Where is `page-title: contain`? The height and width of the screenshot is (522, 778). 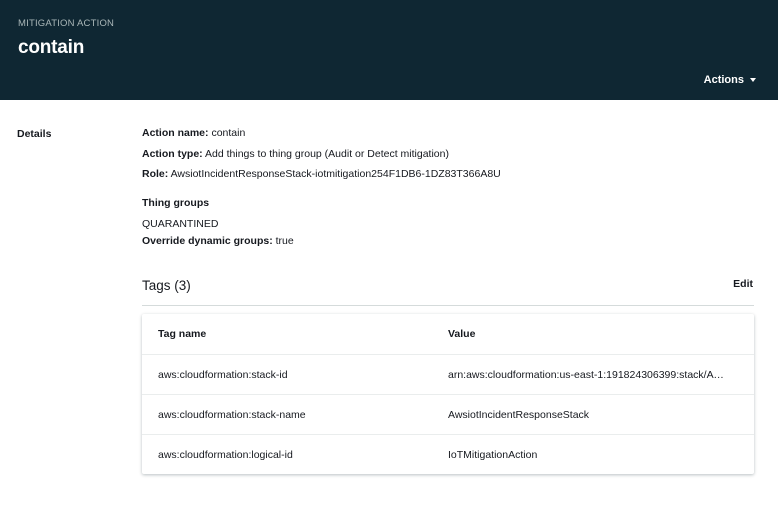 page-title: contain is located at coordinates (51, 47).